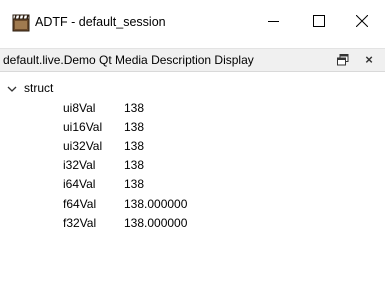 This screenshot has height=293, width=385. What do you see at coordinates (39, 88) in the screenshot?
I see `tree-root-label: struct` at bounding box center [39, 88].